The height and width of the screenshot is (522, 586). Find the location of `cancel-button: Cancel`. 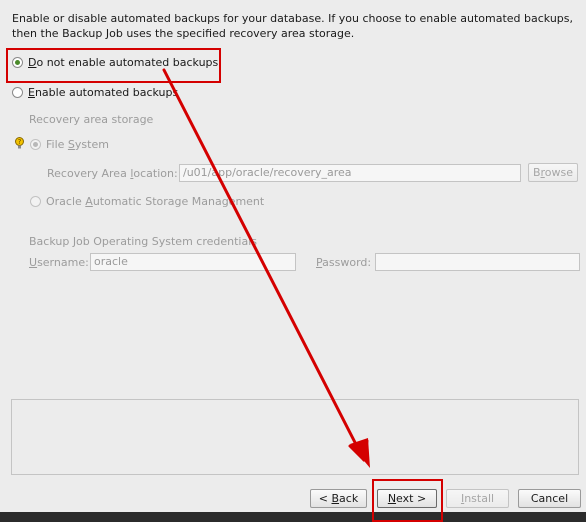

cancel-button: Cancel is located at coordinates (549, 498).